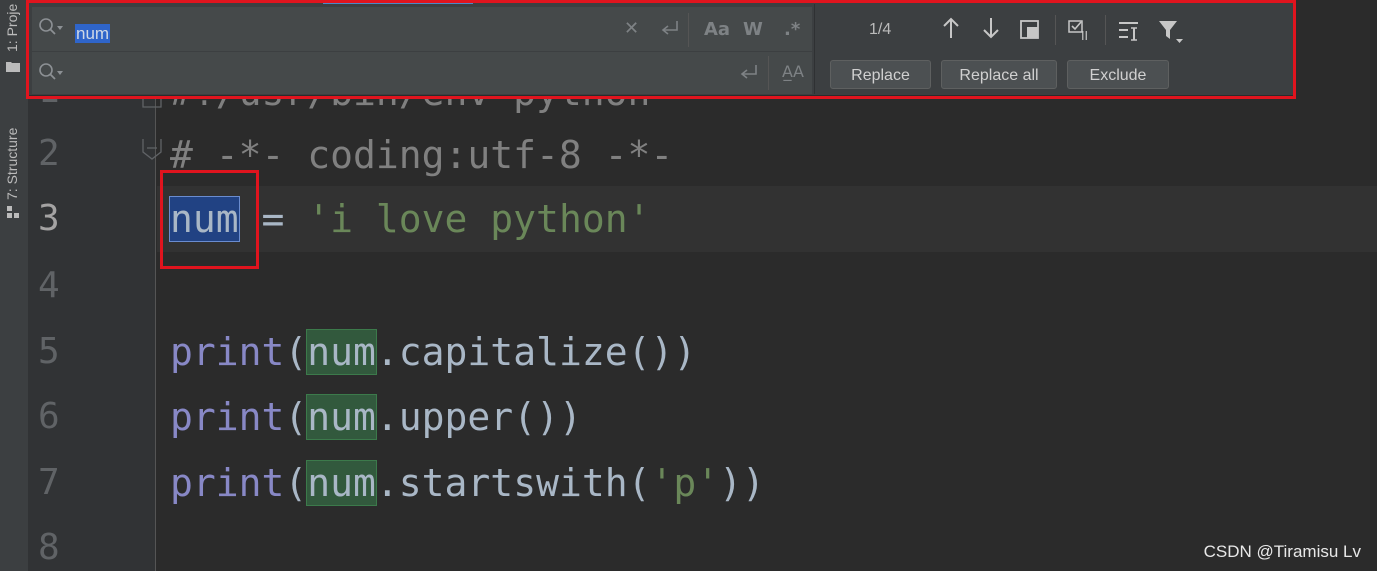 Image resolution: width=1377 pixels, height=571 pixels. What do you see at coordinates (51, 74) in the screenshot?
I see `replace-history-icon` at bounding box center [51, 74].